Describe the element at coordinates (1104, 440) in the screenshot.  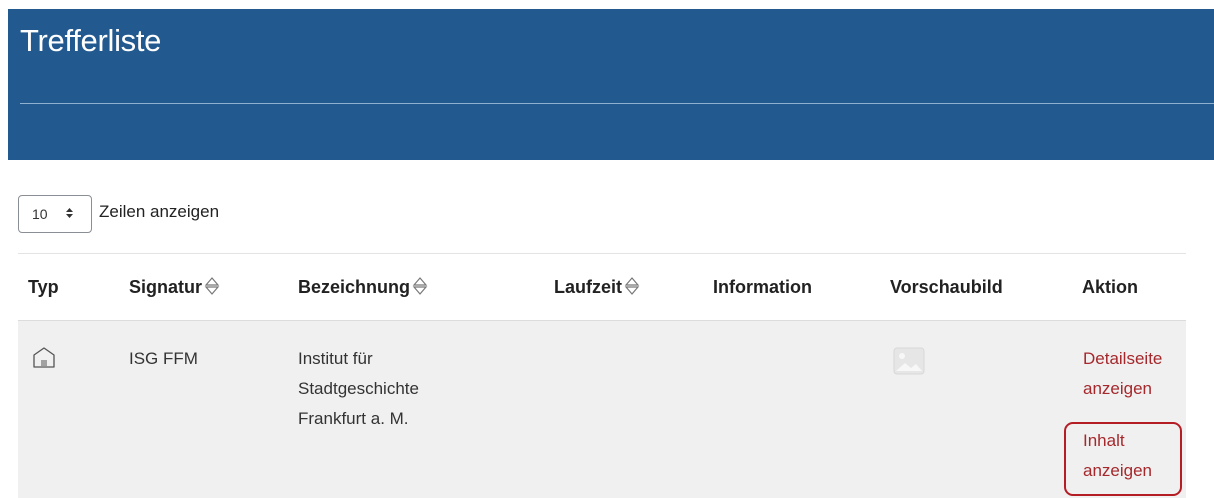
I see `link-text-line: Inhalt` at that location.